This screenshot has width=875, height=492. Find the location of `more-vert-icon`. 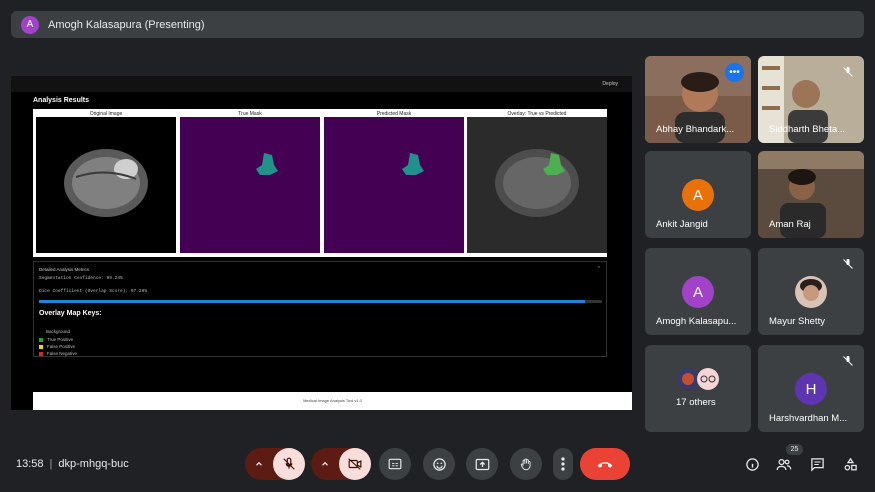

more-vert-icon is located at coordinates (563, 464).